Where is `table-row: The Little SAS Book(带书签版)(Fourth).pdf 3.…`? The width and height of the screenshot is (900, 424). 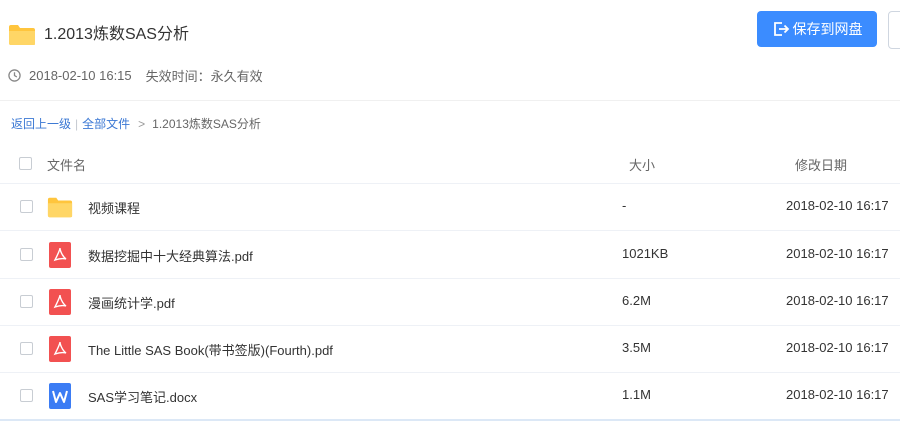 table-row: The Little SAS Book(带书签版)(Fourth).pdf 3.… is located at coordinates (450, 349).